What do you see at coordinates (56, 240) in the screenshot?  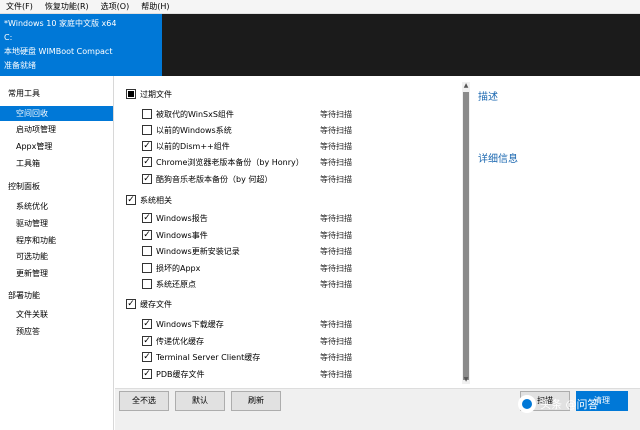 I see `sidebar-item-programs: 程序和功能` at bounding box center [56, 240].